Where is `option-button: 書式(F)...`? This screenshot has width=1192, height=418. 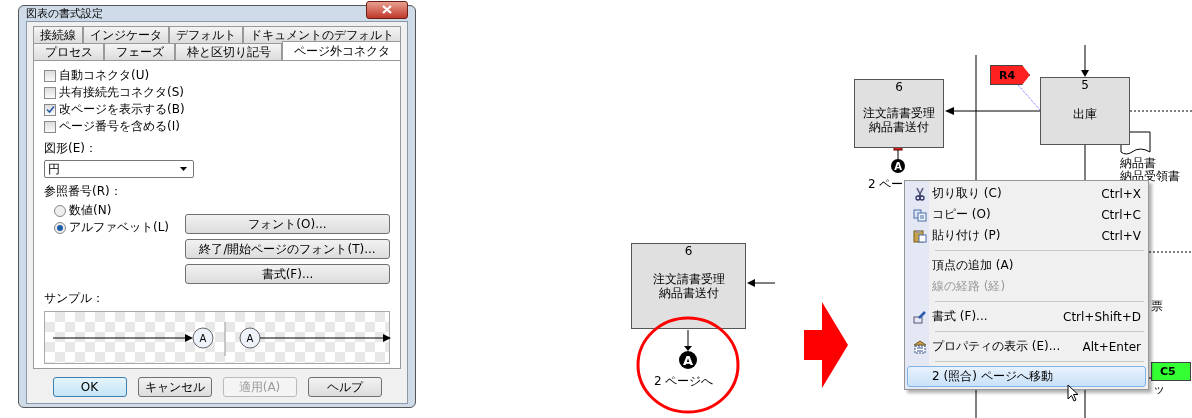 option-button: 書式(F)... is located at coordinates (287, 274).